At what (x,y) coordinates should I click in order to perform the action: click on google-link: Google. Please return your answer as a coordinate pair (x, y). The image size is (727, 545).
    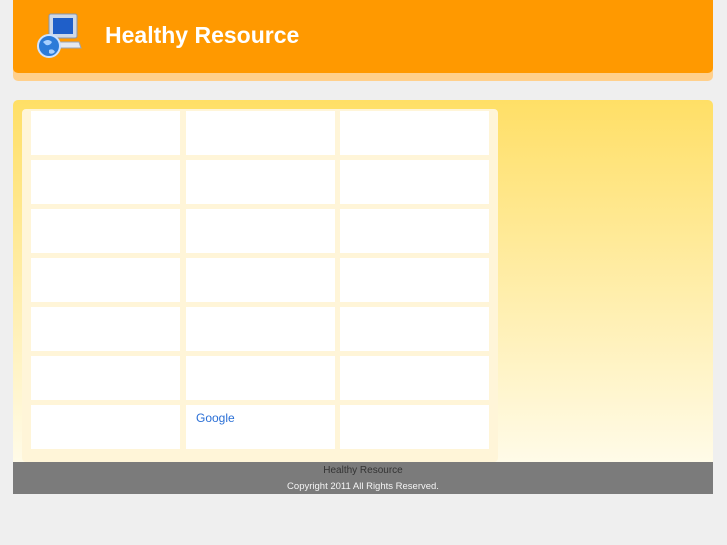
    Looking at the image, I should click on (215, 418).